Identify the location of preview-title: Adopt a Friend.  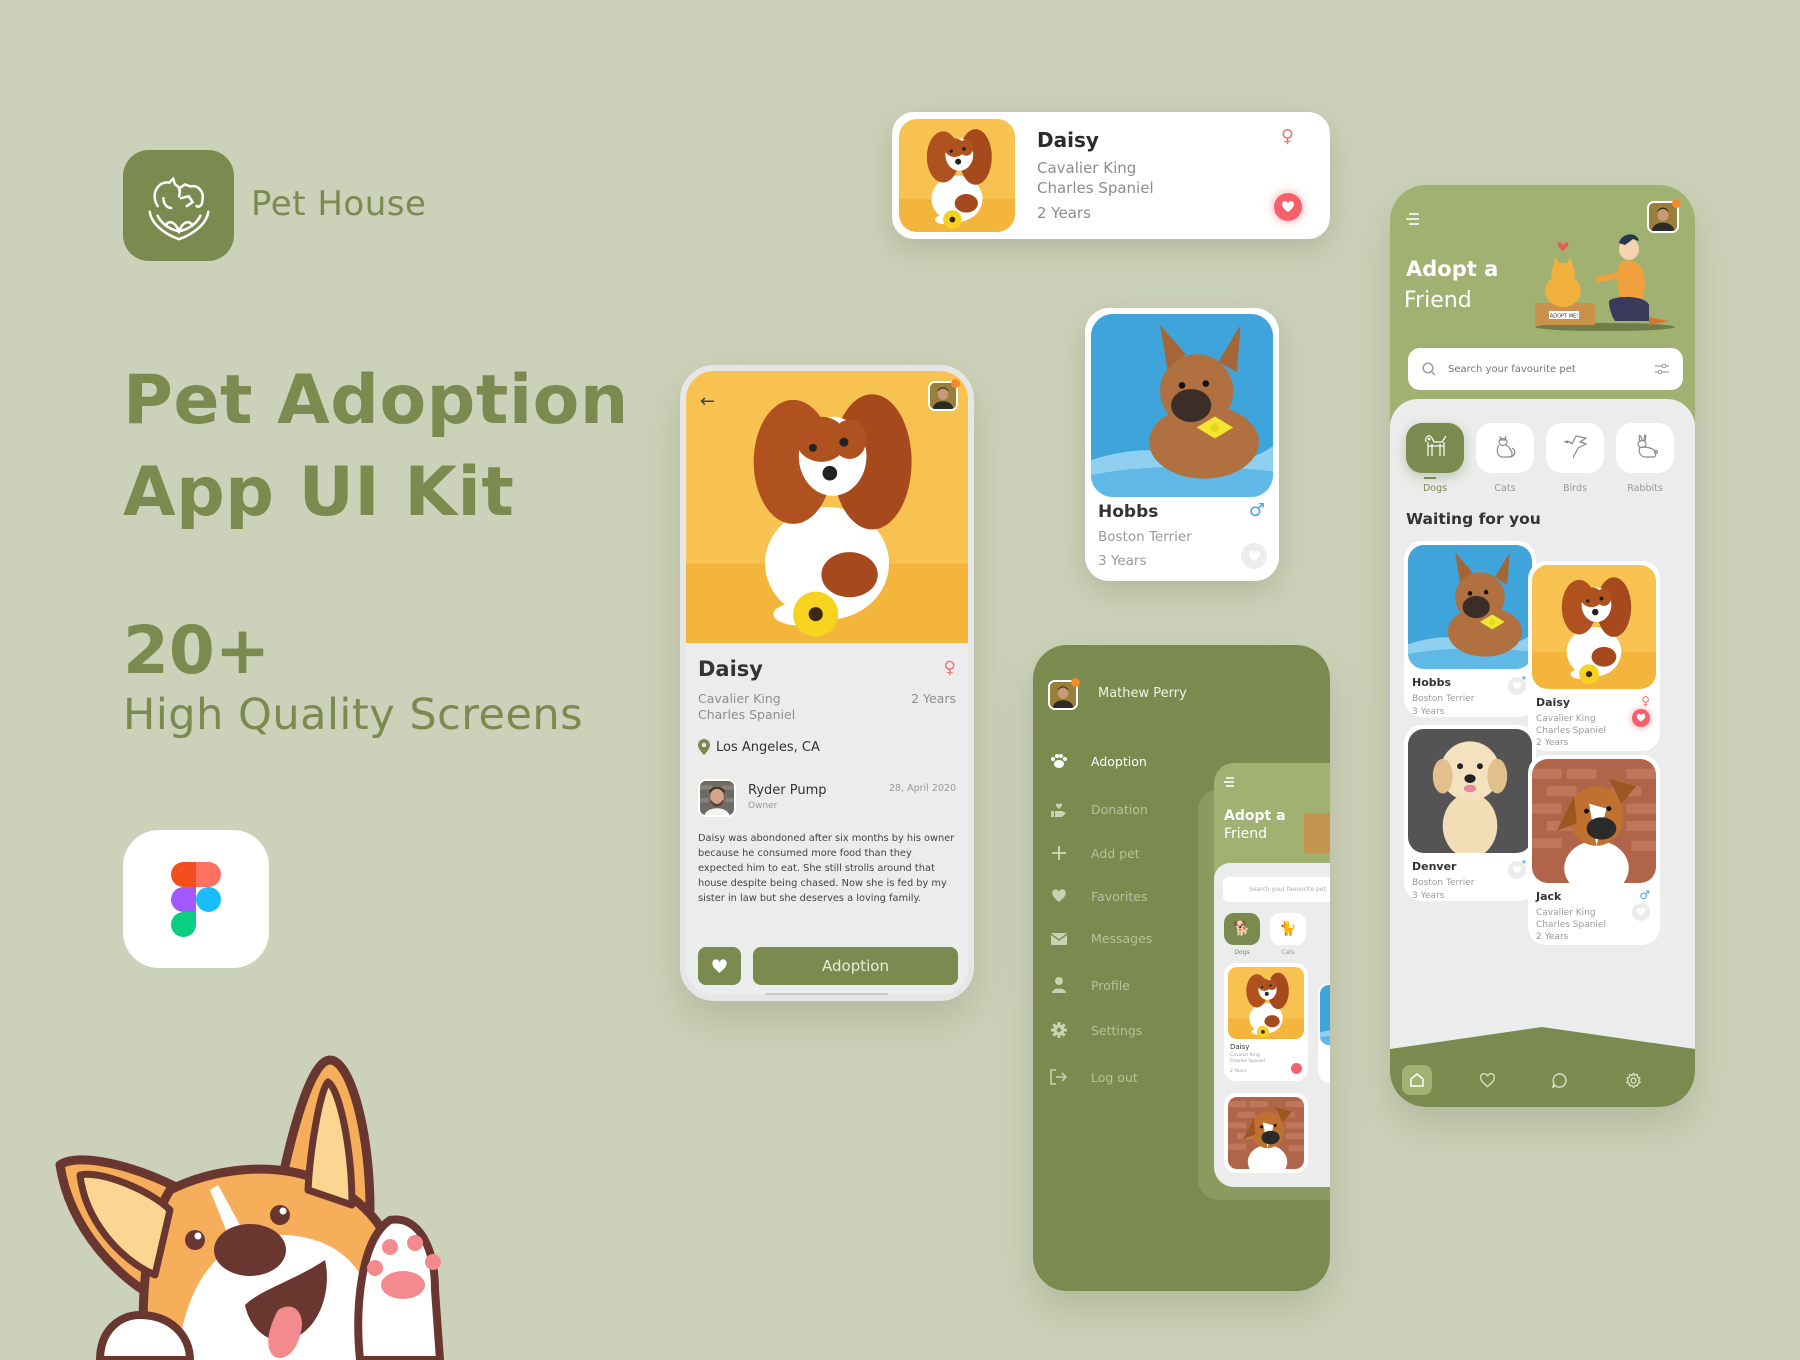
(1255, 825).